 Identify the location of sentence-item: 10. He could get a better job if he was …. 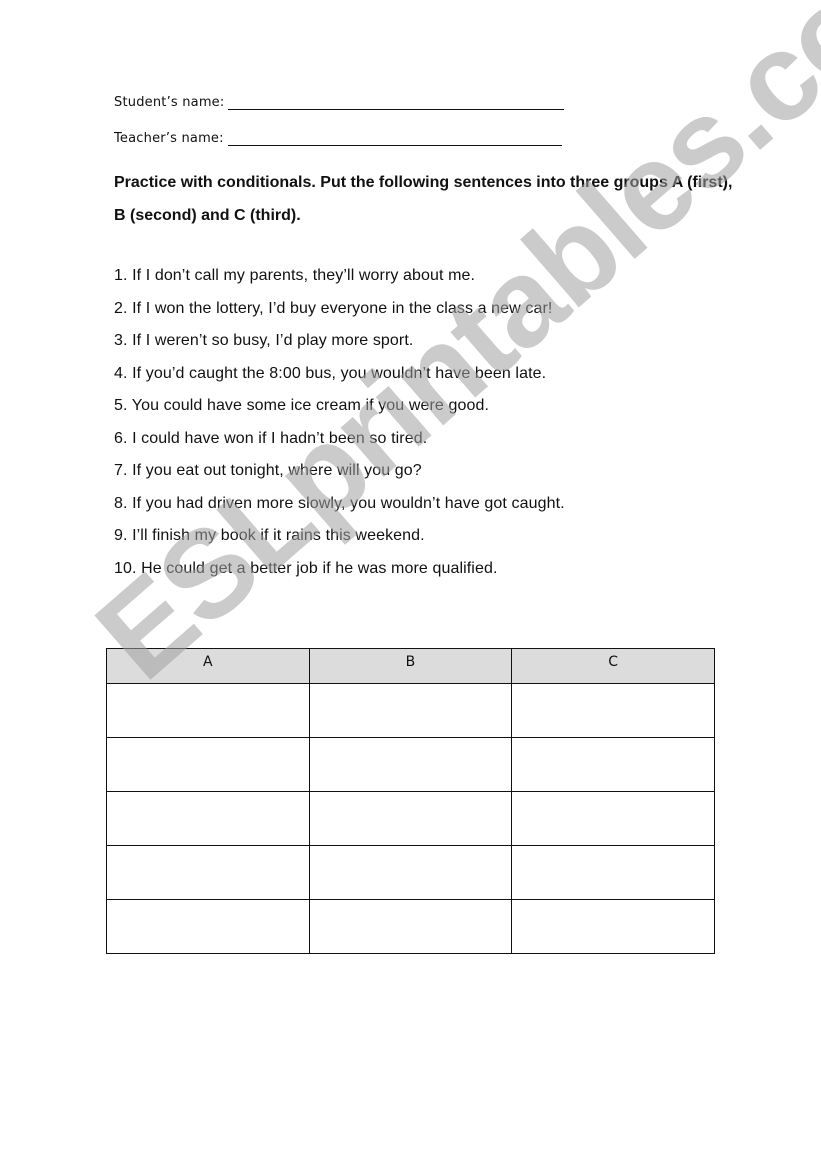
(306, 568).